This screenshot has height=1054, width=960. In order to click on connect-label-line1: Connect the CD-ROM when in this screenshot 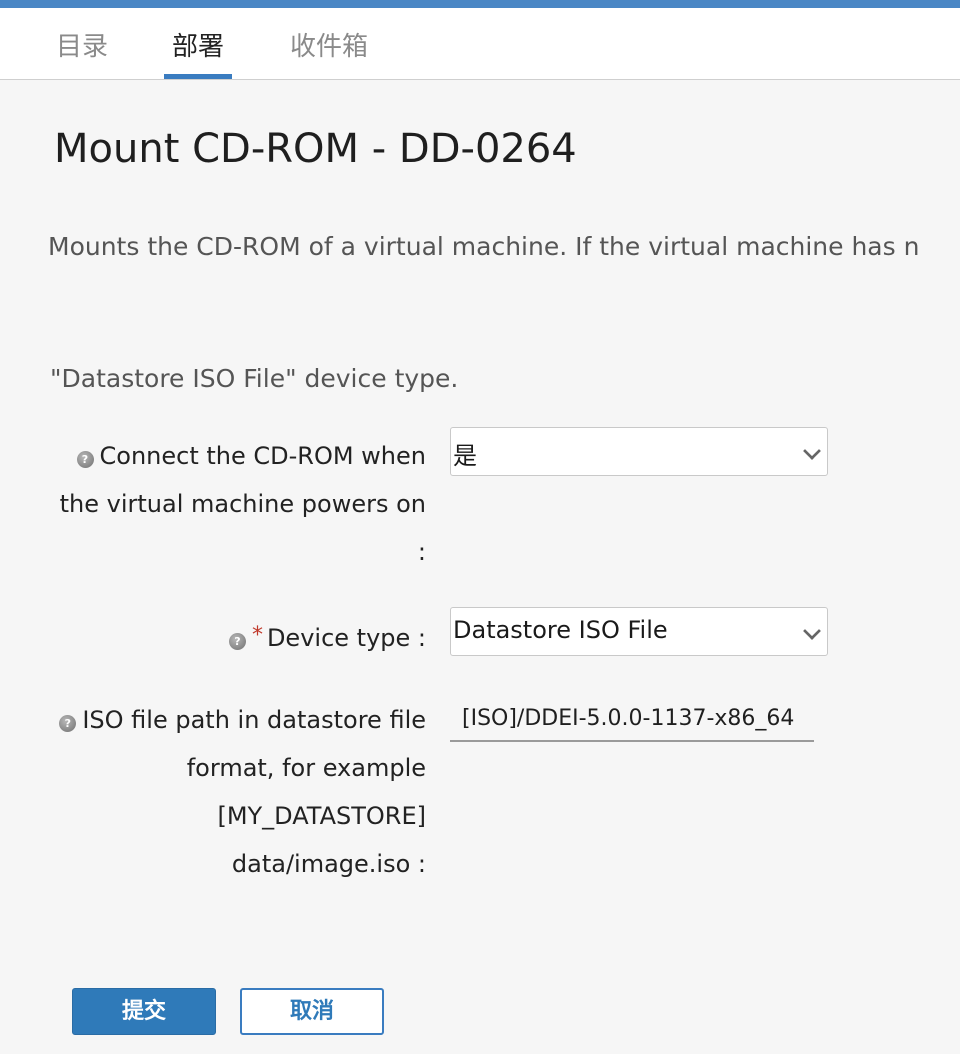, I will do `click(263, 456)`.